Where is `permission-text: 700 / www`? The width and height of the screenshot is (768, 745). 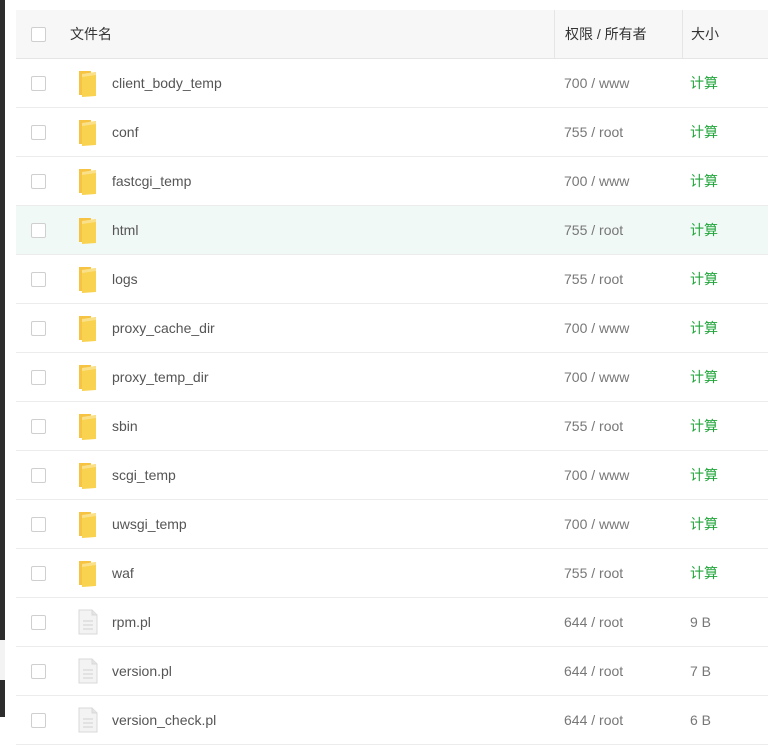
permission-text: 700 / www is located at coordinates (597, 83).